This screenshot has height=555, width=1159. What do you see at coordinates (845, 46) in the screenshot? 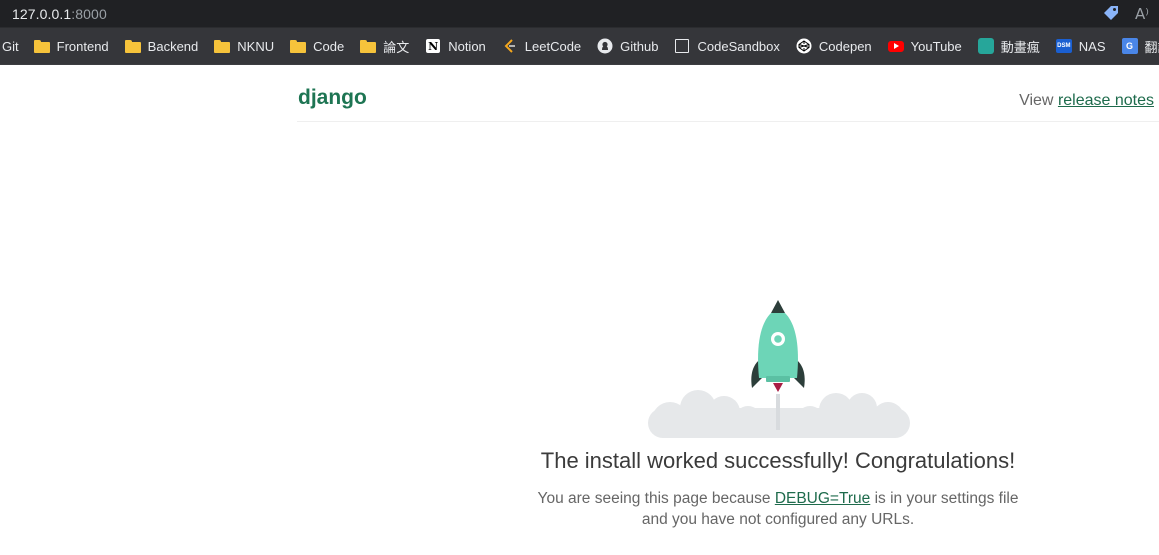
I see `bookmark-label: Codepen` at bounding box center [845, 46].